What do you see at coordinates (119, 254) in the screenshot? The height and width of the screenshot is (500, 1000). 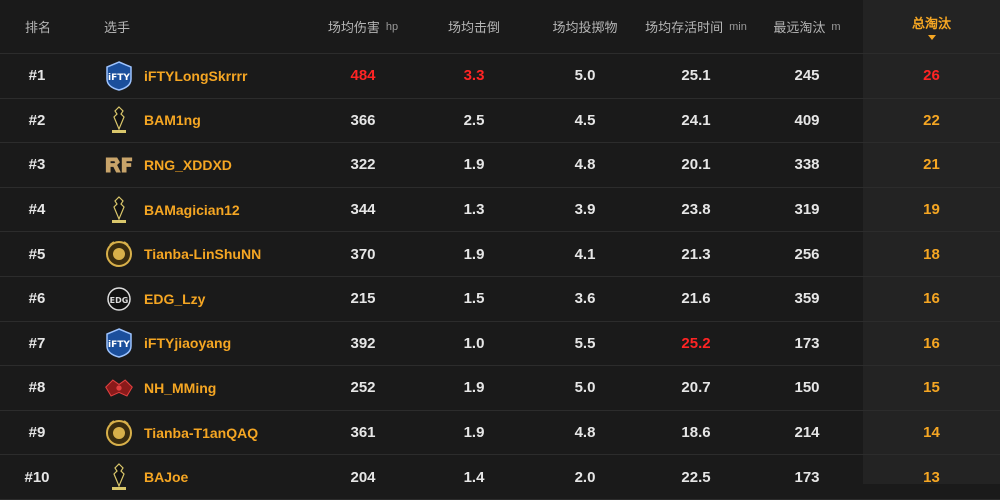 I see `tianba-logo-icon` at bounding box center [119, 254].